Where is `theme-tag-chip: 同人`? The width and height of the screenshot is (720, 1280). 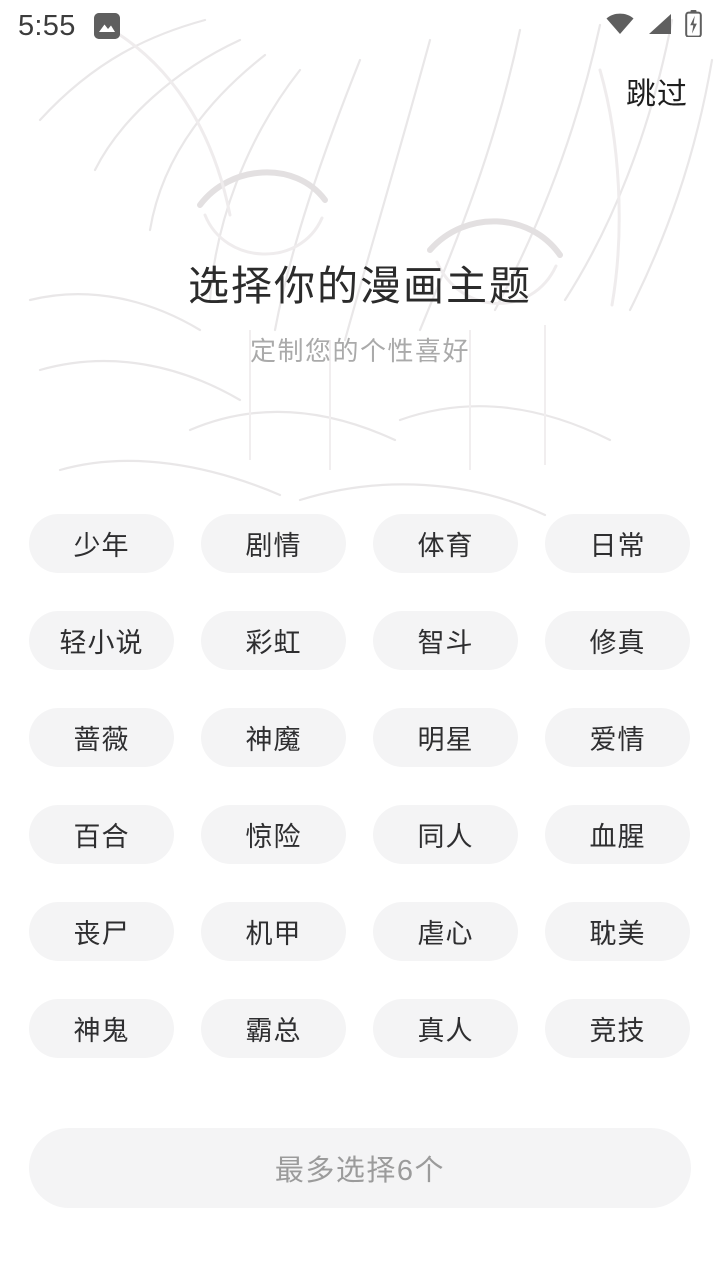 theme-tag-chip: 同人 is located at coordinates (445, 834).